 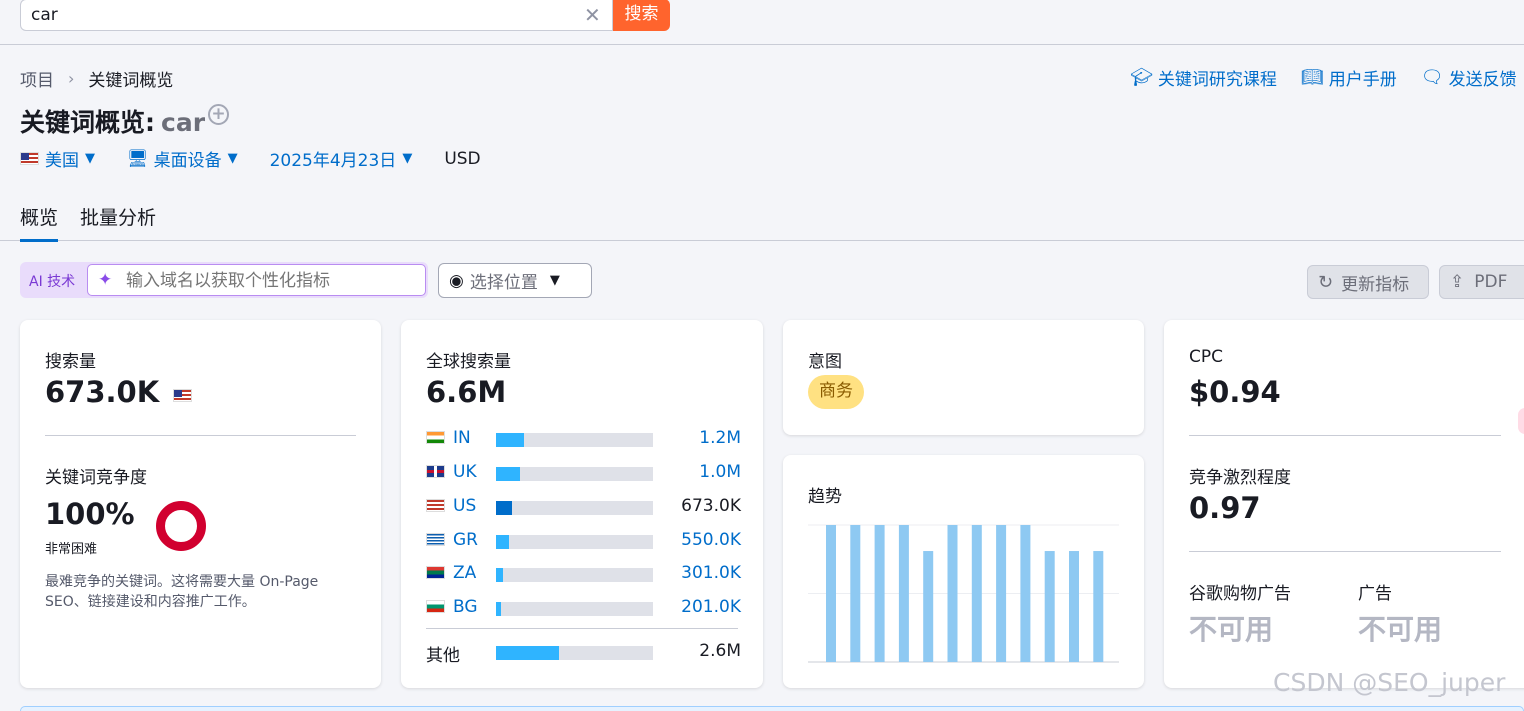 I want to click on ads-label: 广告, so click(x=1375, y=594).